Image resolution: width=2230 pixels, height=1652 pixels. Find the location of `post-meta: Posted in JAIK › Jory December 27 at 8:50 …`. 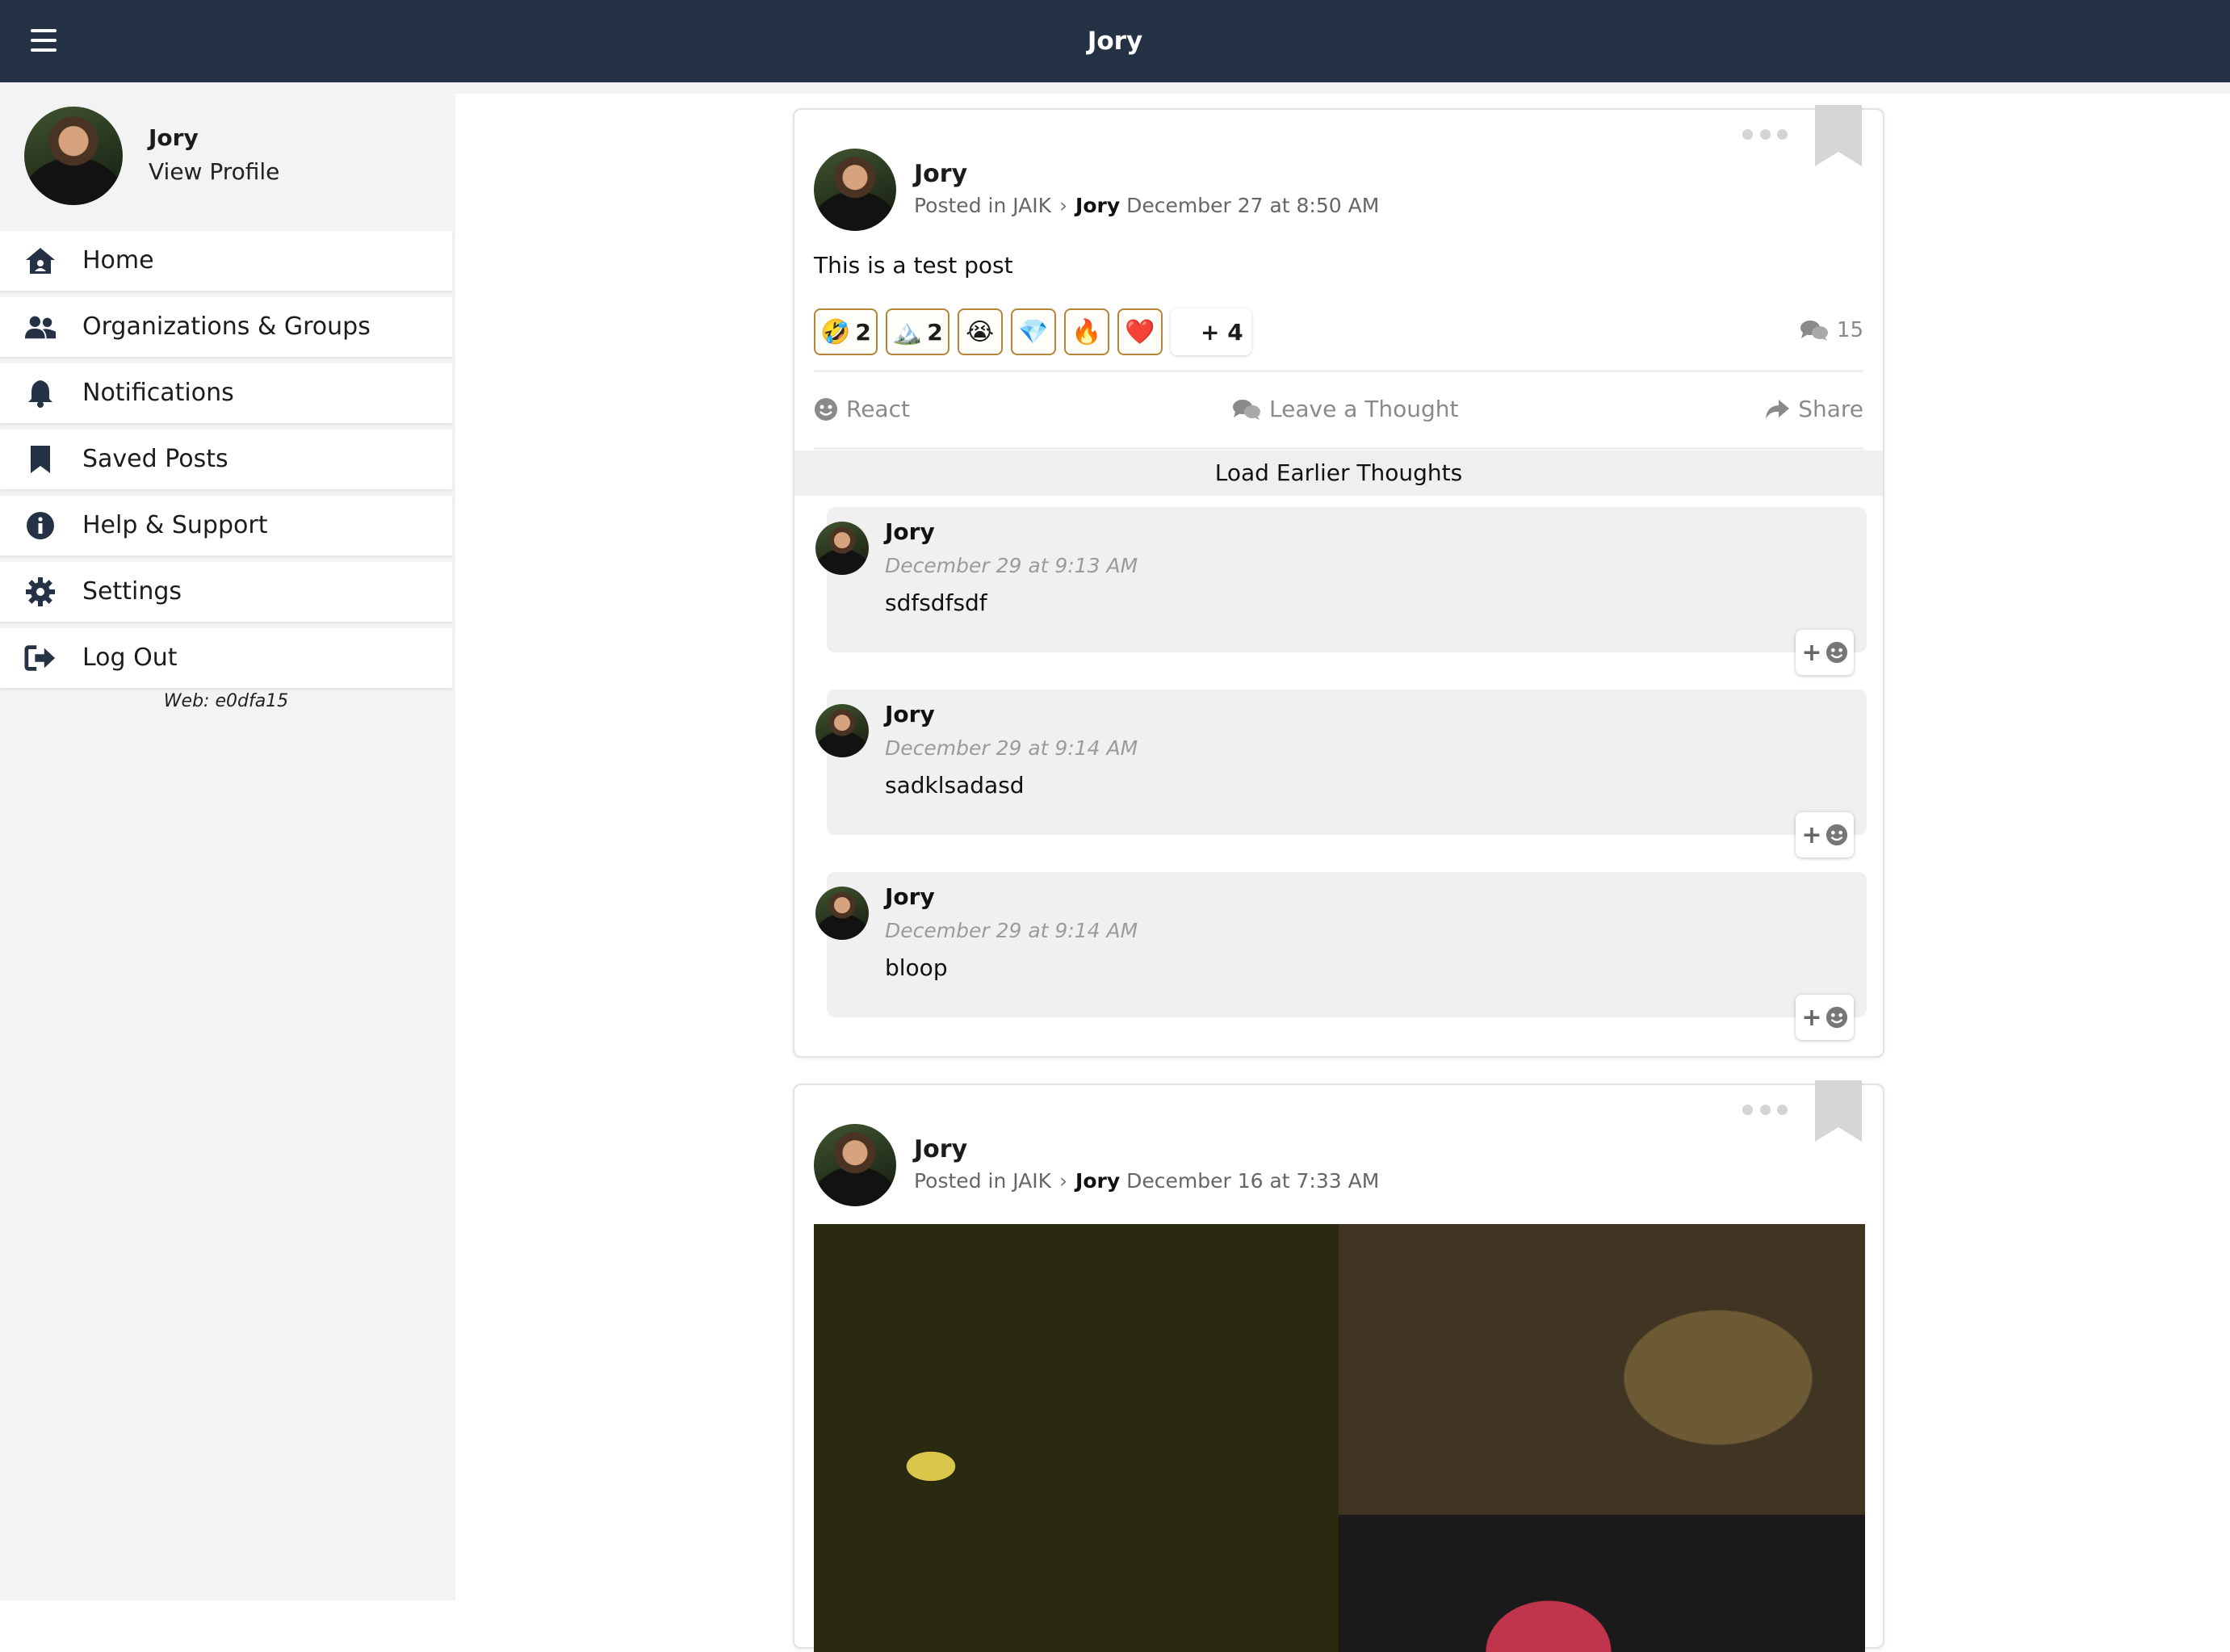

post-meta: Posted in JAIK › Jory December 27 at 8:50 … is located at coordinates (1146, 205).